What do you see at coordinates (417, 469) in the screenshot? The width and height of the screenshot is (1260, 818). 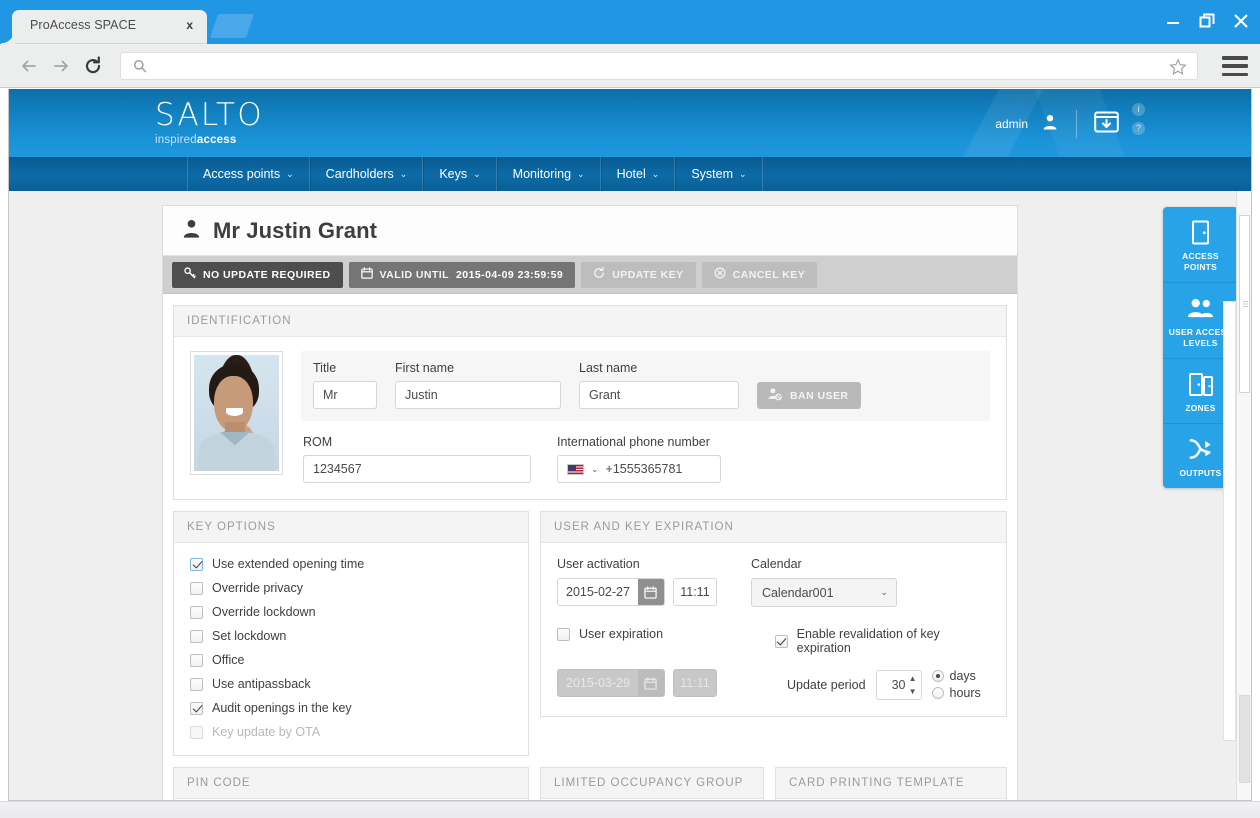 I see `rom-input` at bounding box center [417, 469].